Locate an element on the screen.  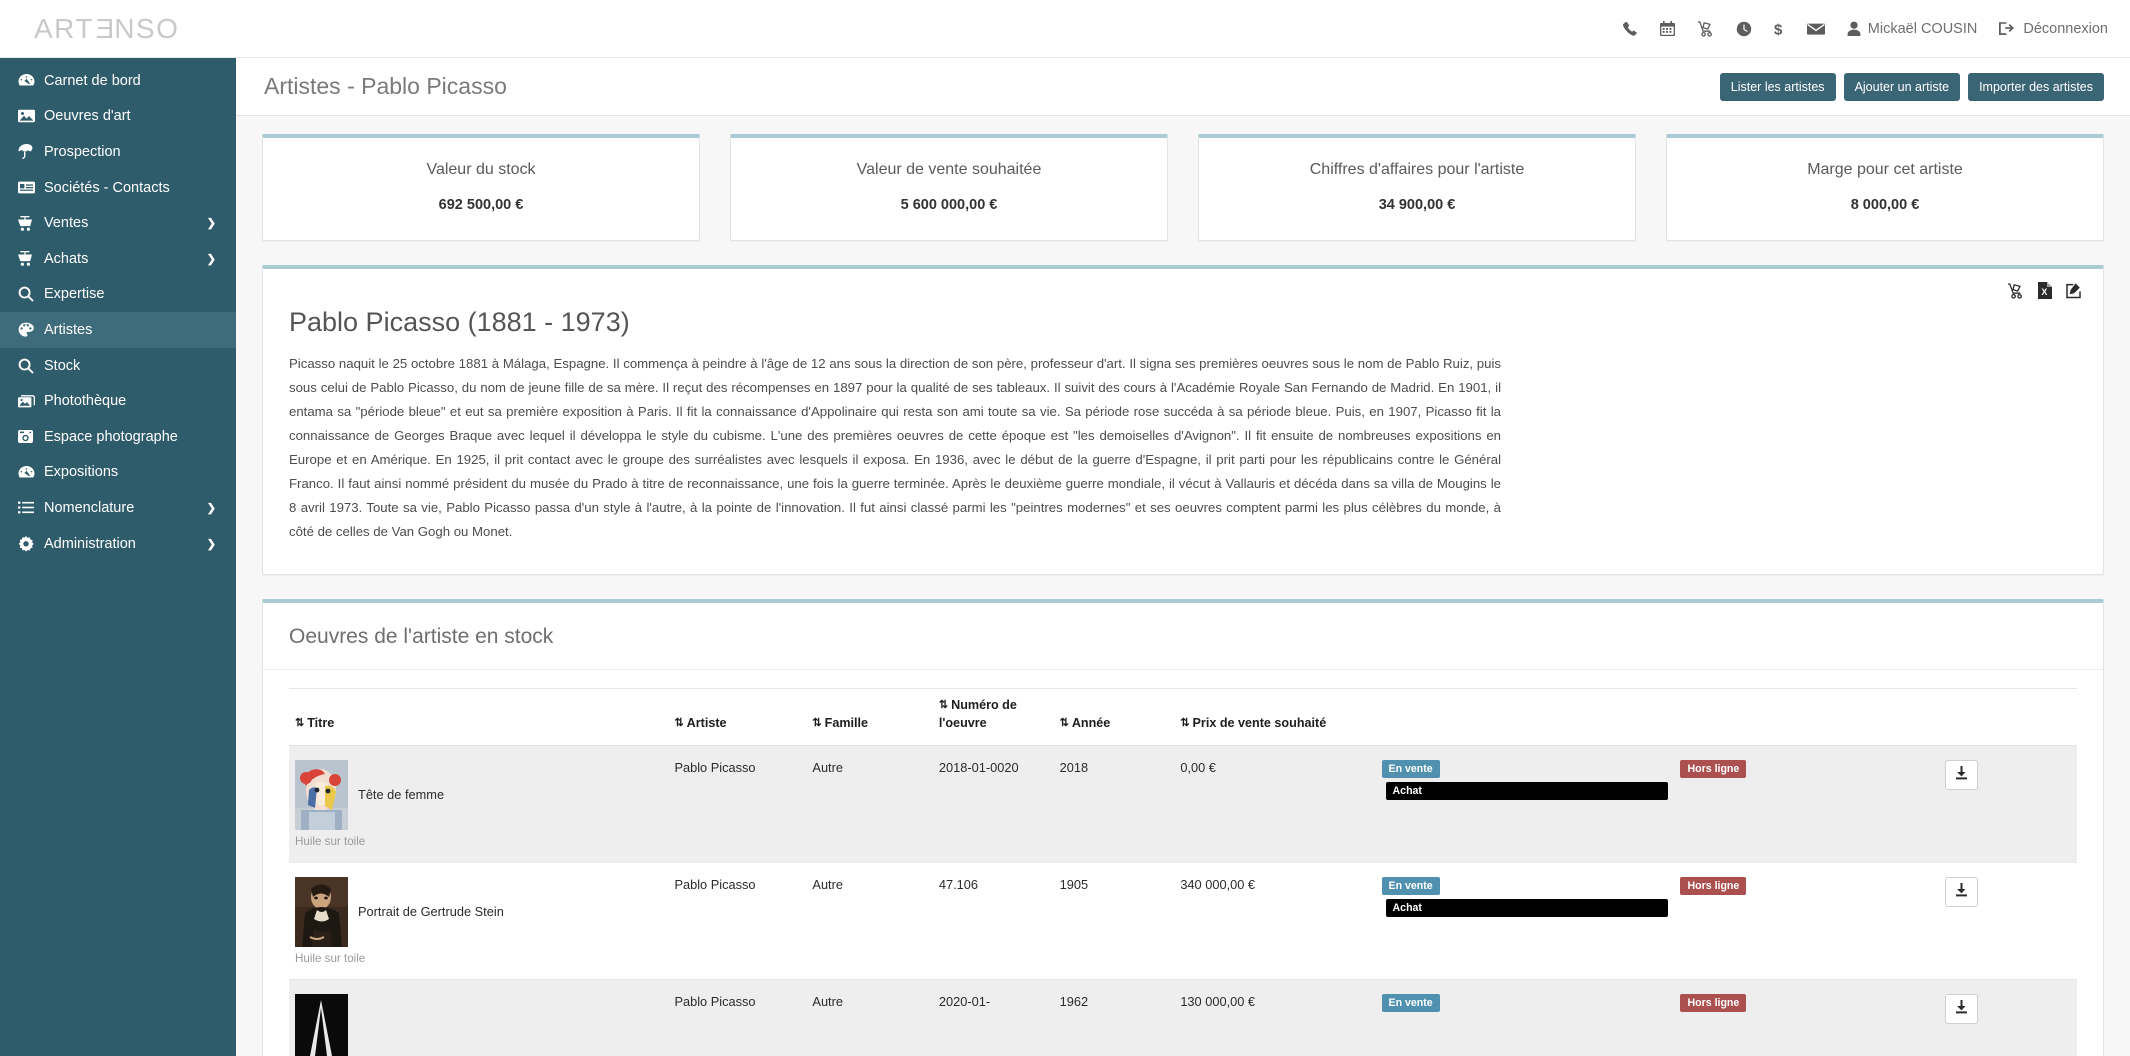
column-label: Numéro de l'oeuvre is located at coordinates (977, 714).